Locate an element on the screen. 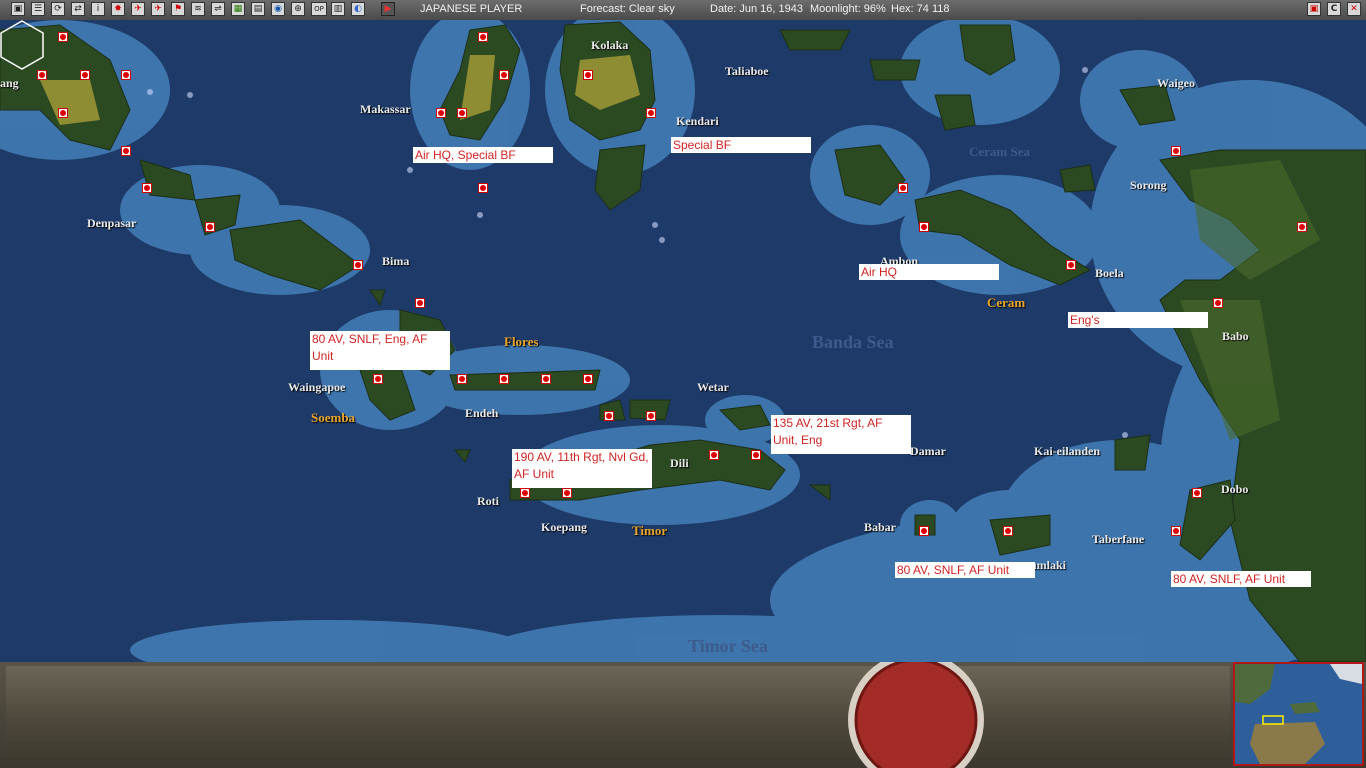 Image resolution: width=1366 pixels, height=768 pixels. toolbar-button-1: ▣ is located at coordinates (18, 9).